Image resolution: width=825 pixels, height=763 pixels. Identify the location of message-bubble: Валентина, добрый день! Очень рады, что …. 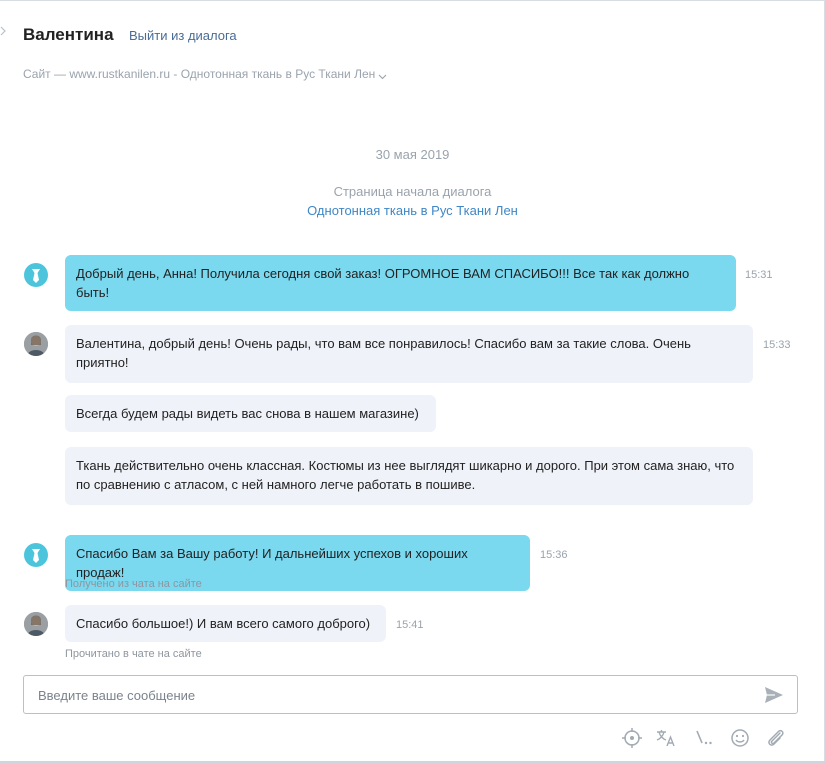
(409, 354).